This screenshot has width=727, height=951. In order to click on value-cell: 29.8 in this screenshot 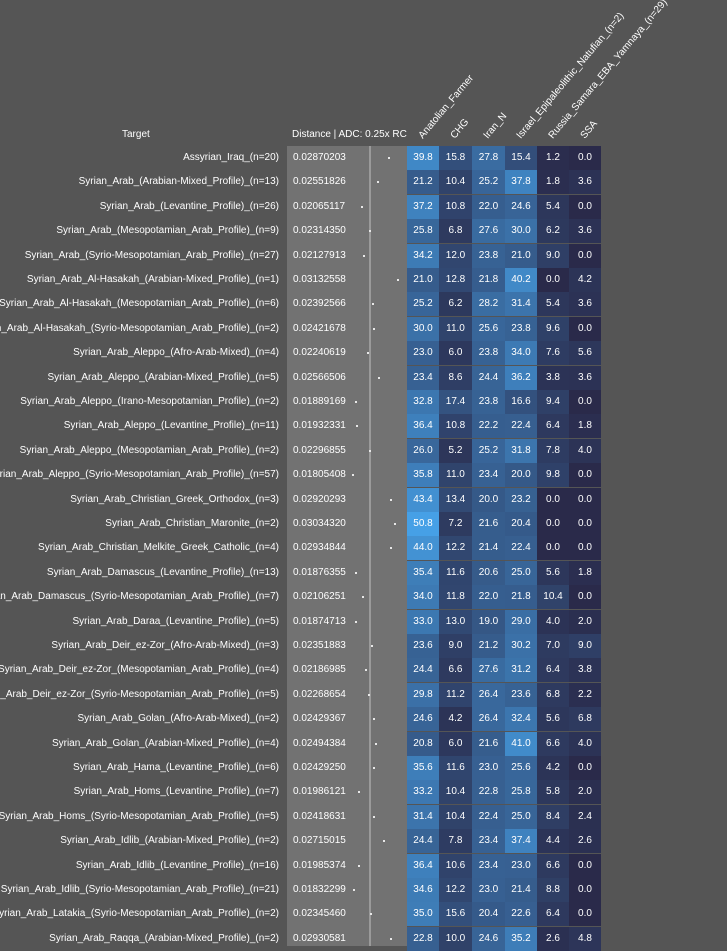, I will do `click(423, 694)`.